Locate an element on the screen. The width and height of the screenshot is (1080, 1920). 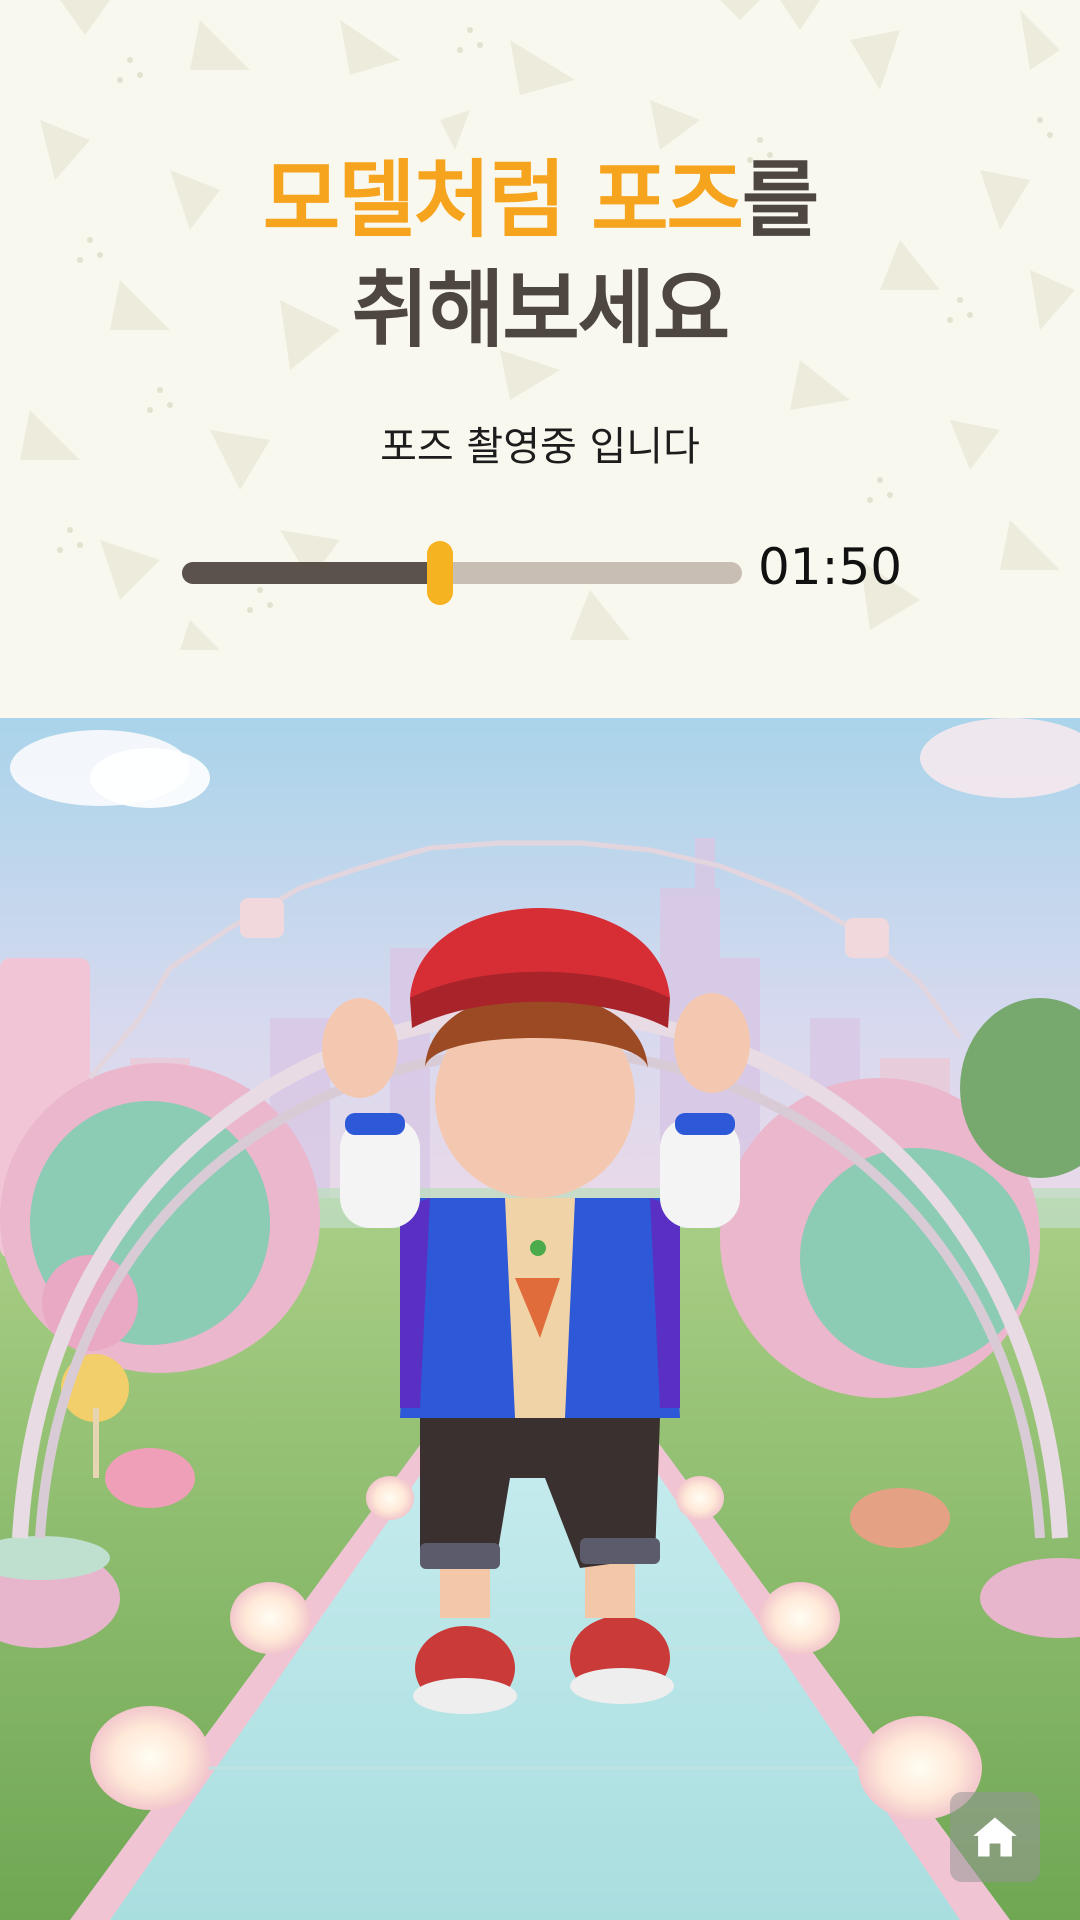
home-button is located at coordinates (995, 1837).